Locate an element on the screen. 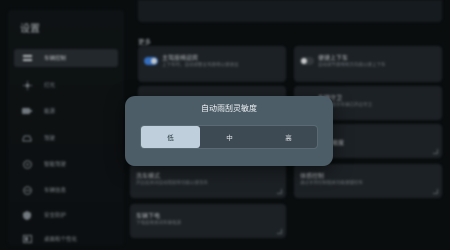  sensitivity-segmented-control: 低 中 高 is located at coordinates (229, 137).